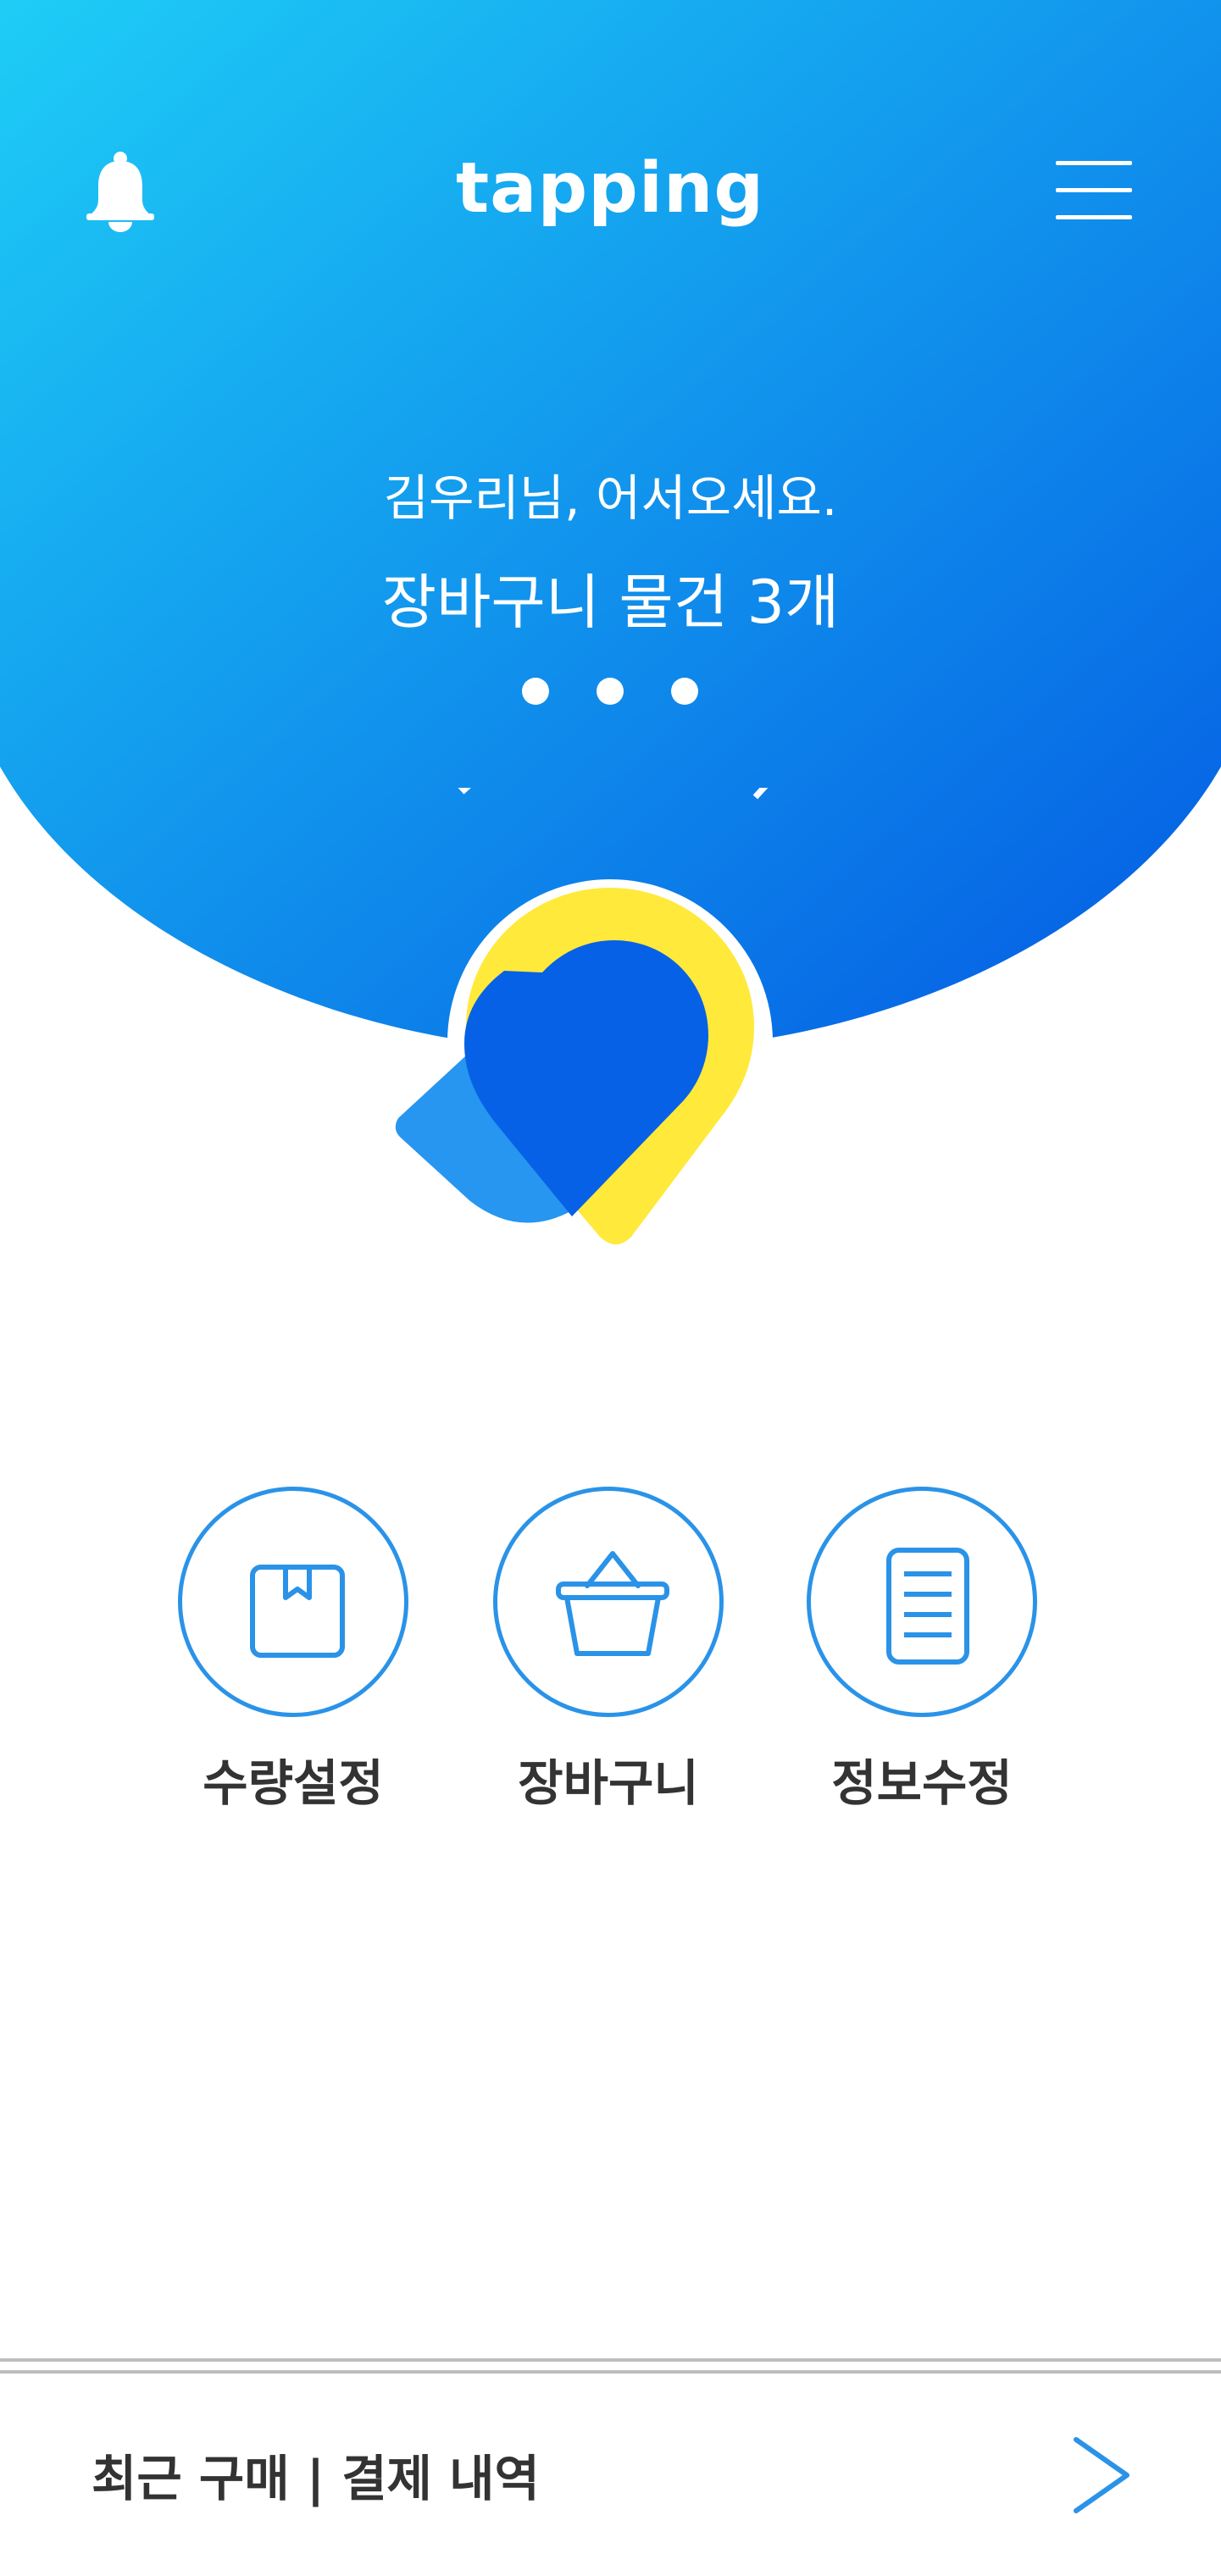 This screenshot has height=2576, width=1221. What do you see at coordinates (616, 800) in the screenshot?
I see `buy-now-label: 바로 구매하기` at bounding box center [616, 800].